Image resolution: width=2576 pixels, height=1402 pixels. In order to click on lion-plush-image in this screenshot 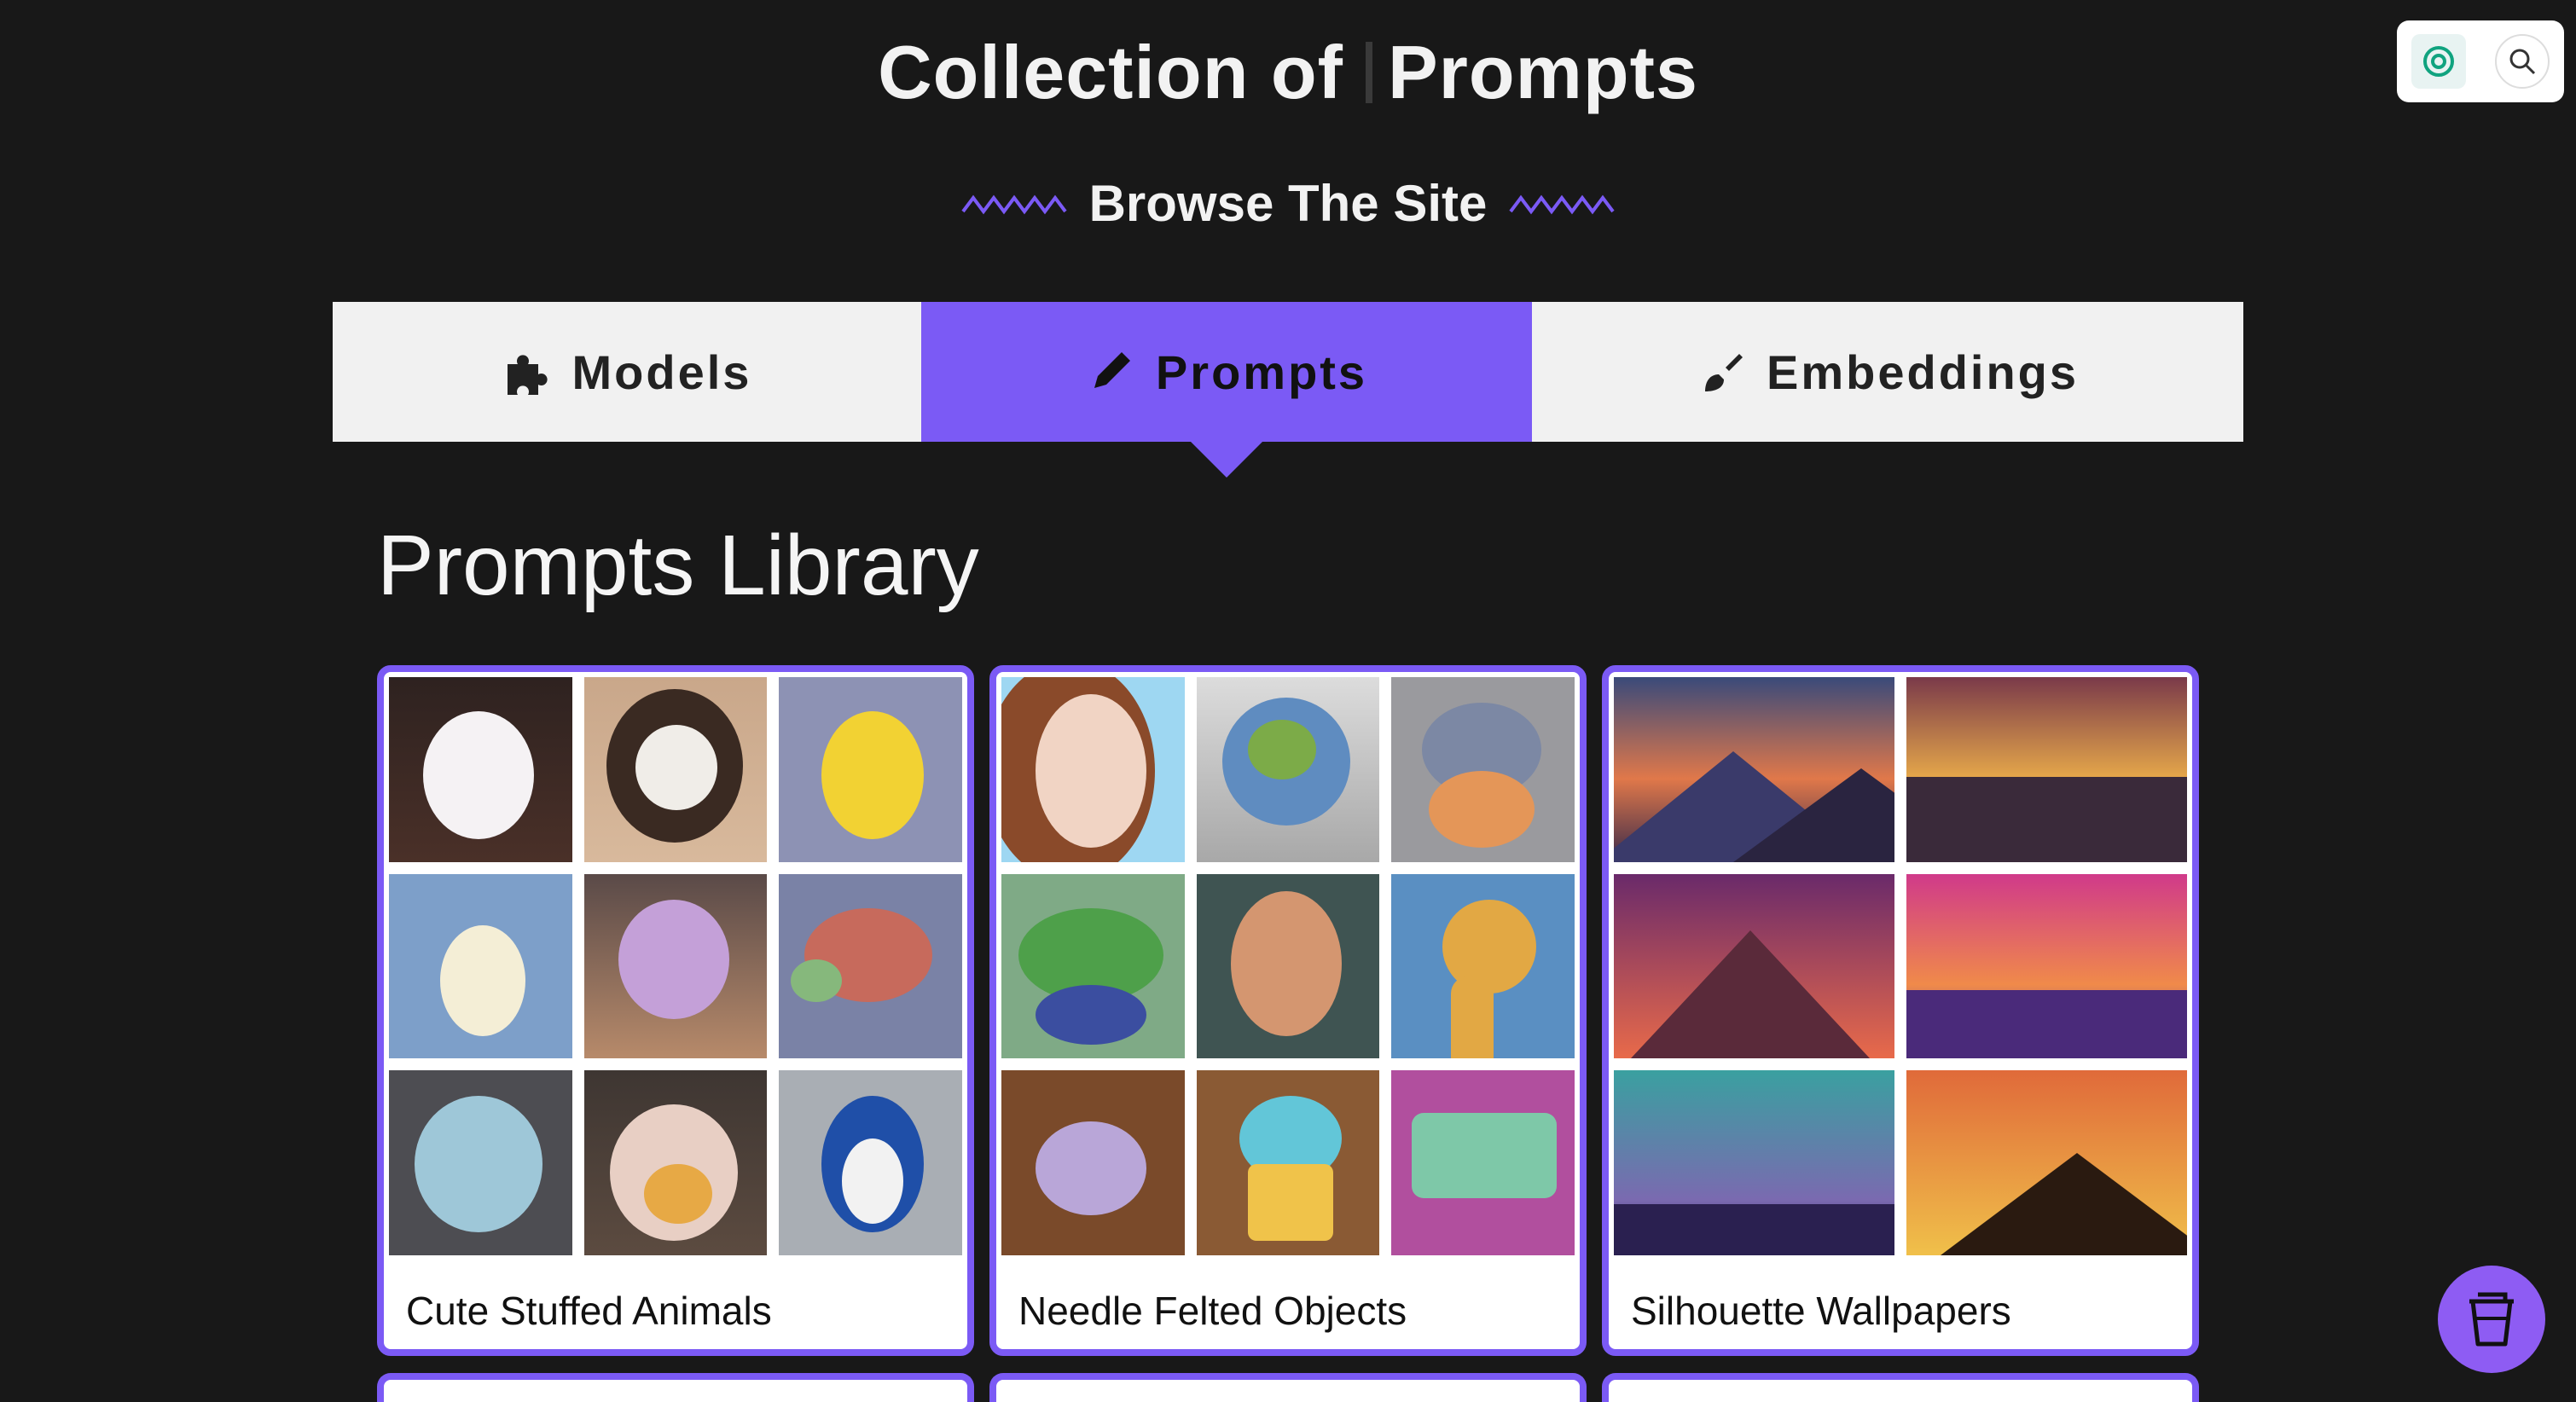, I will do `click(675, 770)`.